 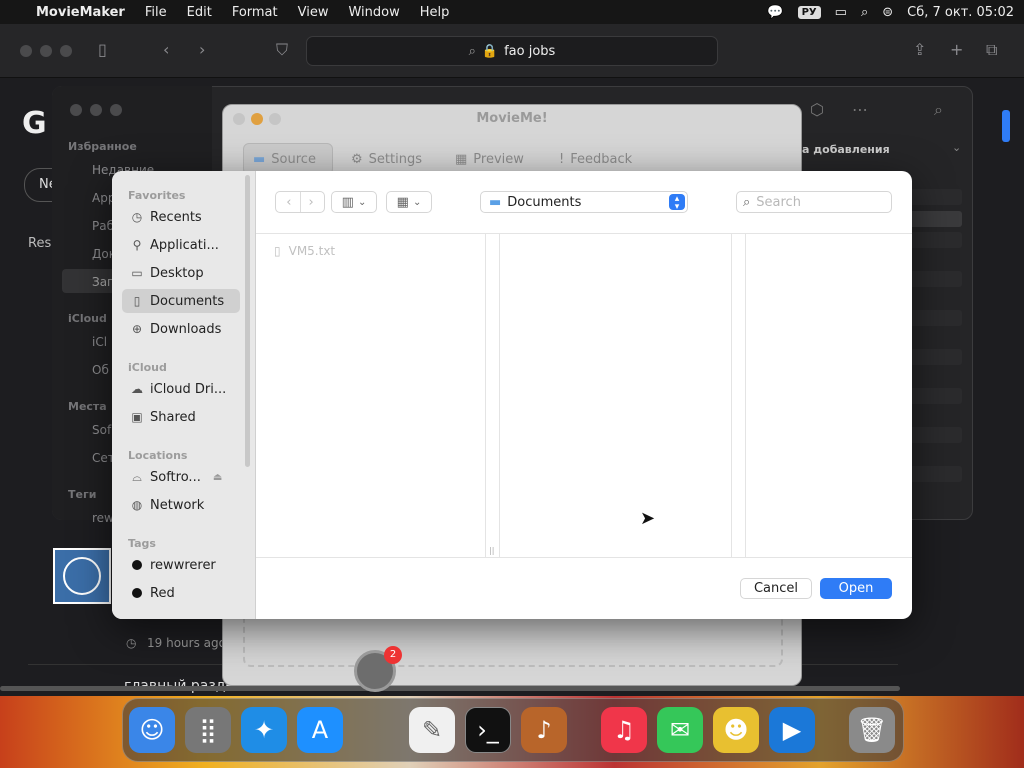 I want to click on sidebar-icon: ▯, so click(x=102, y=49).